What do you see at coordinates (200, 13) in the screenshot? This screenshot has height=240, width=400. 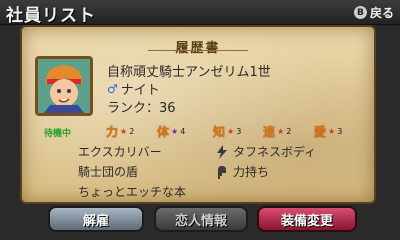 I see `top-bar: 社員リスト B 戻る` at bounding box center [200, 13].